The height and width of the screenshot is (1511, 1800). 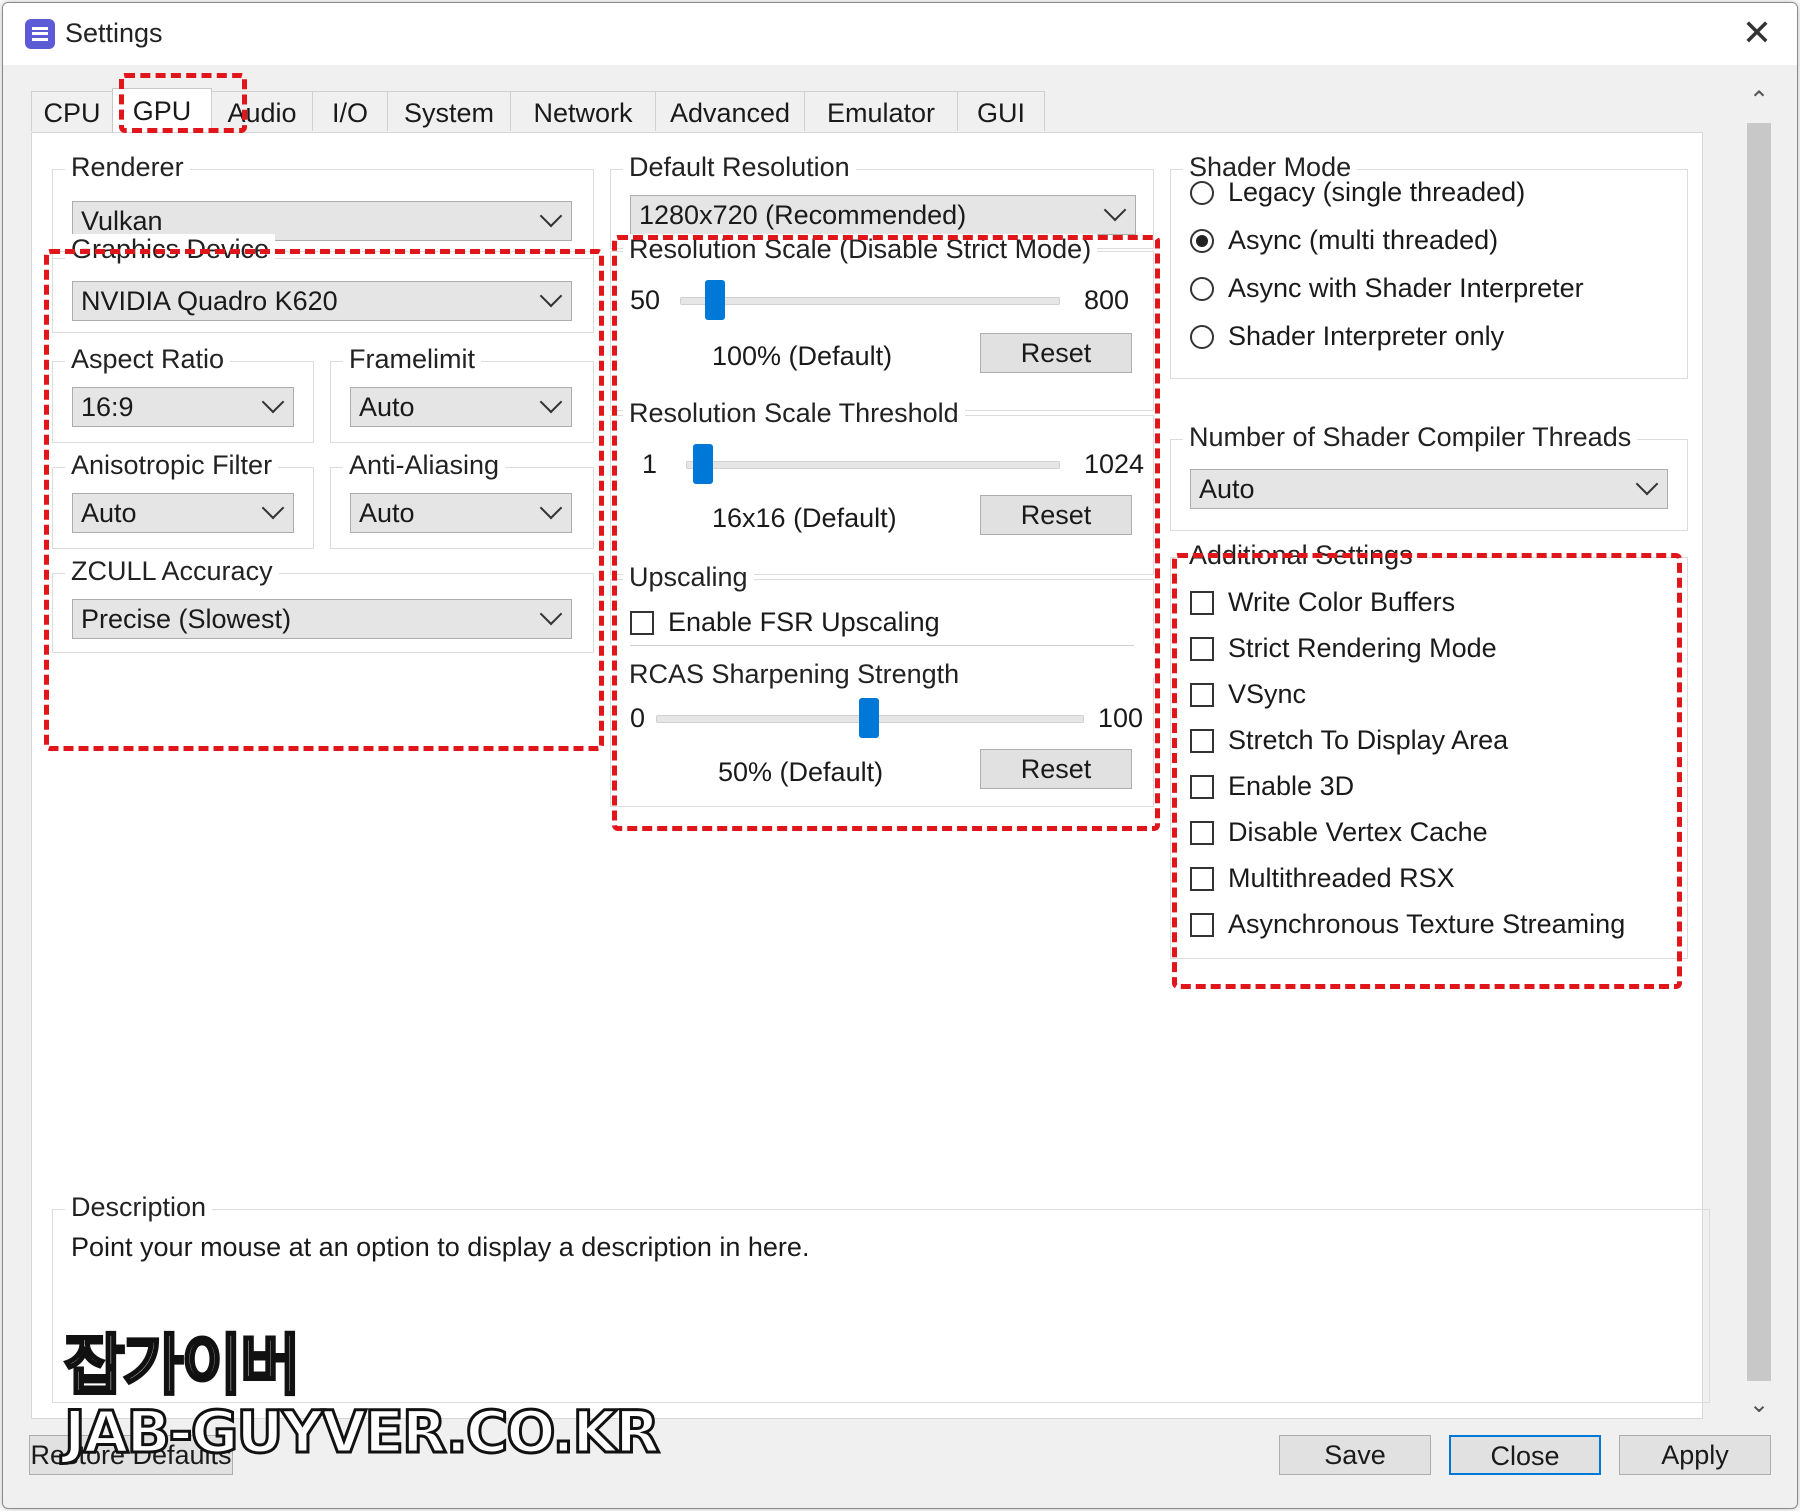 I want to click on shader-mode-option-label: Async (multi threaded), so click(x=1363, y=240).